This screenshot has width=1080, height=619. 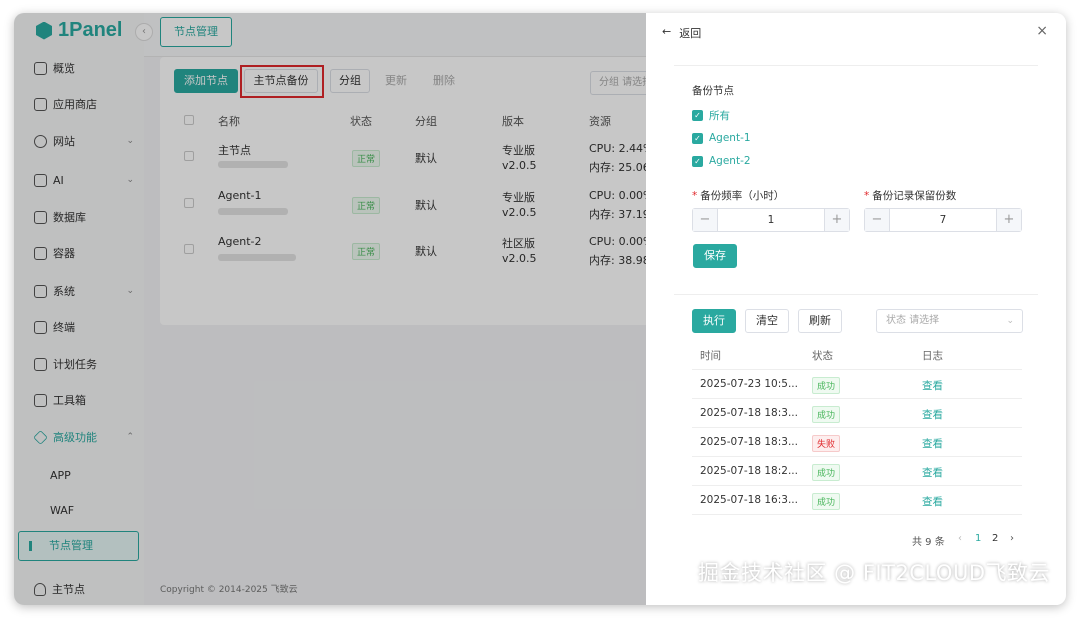 I want to click on log-header-log: 日志, so click(x=932, y=356).